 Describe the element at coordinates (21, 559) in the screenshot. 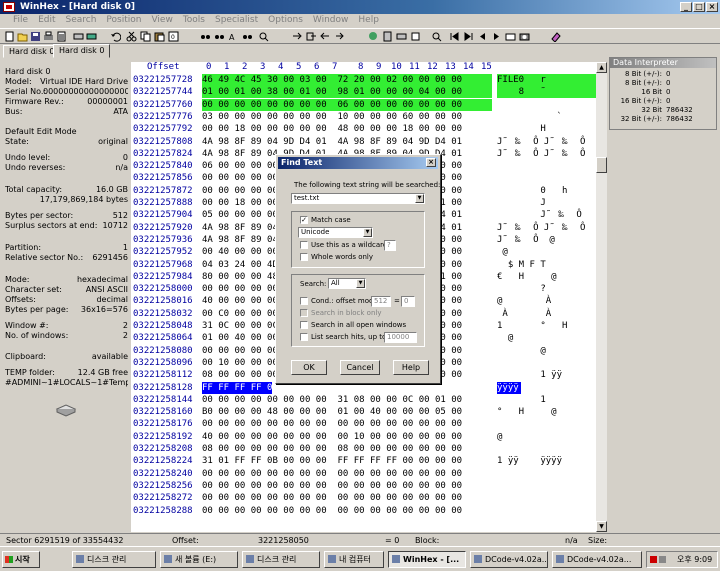

I see `start-button: 시작` at that location.